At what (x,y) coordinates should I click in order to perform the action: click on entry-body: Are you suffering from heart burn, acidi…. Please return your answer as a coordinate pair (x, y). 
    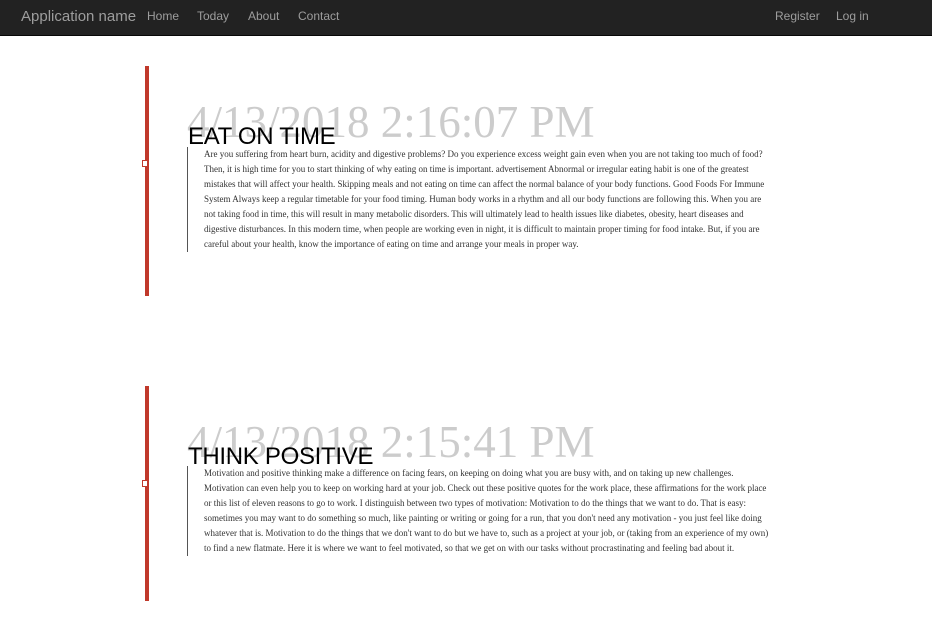
    Looking at the image, I should click on (479, 199).